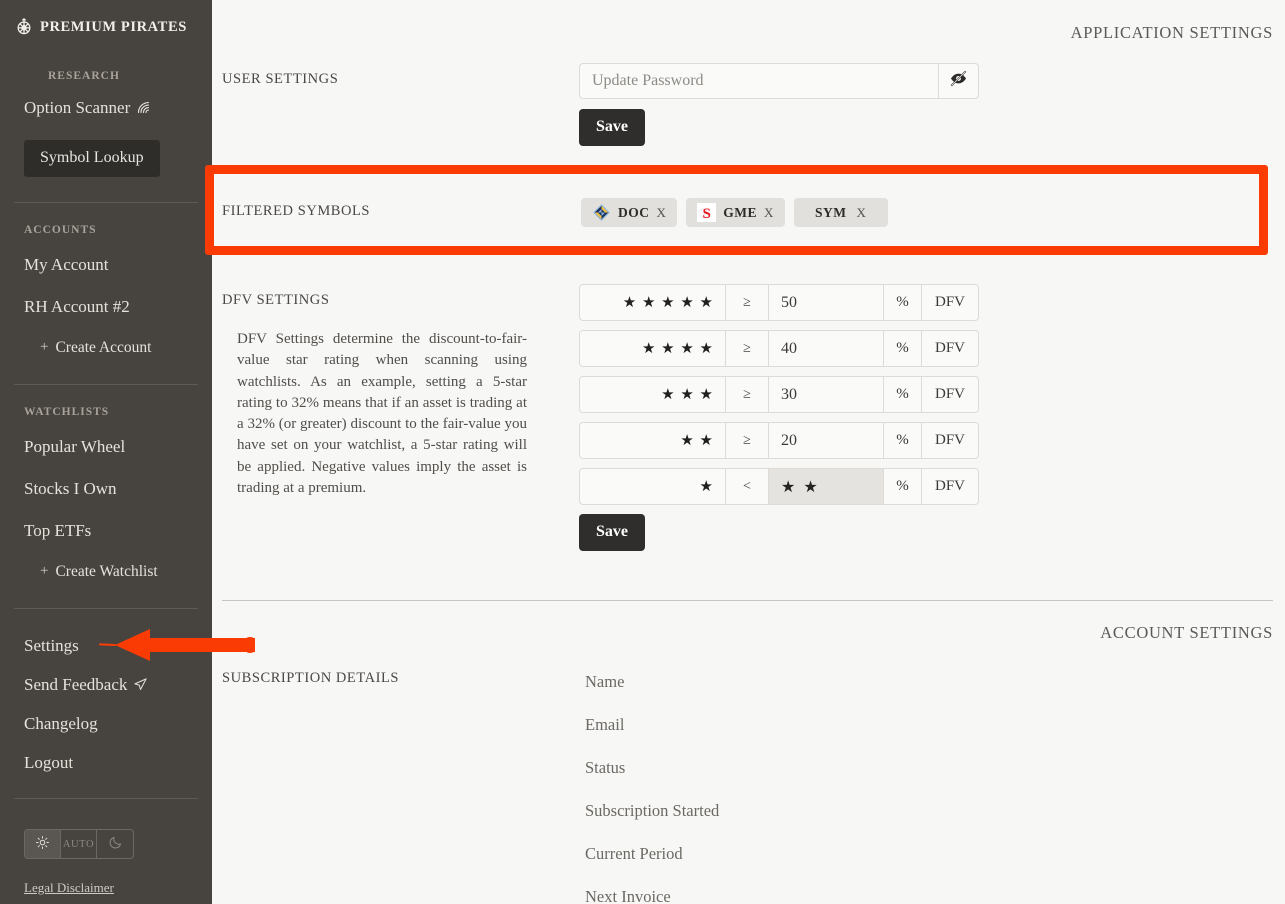  I want to click on dfv-unit-2: DFV, so click(950, 440).